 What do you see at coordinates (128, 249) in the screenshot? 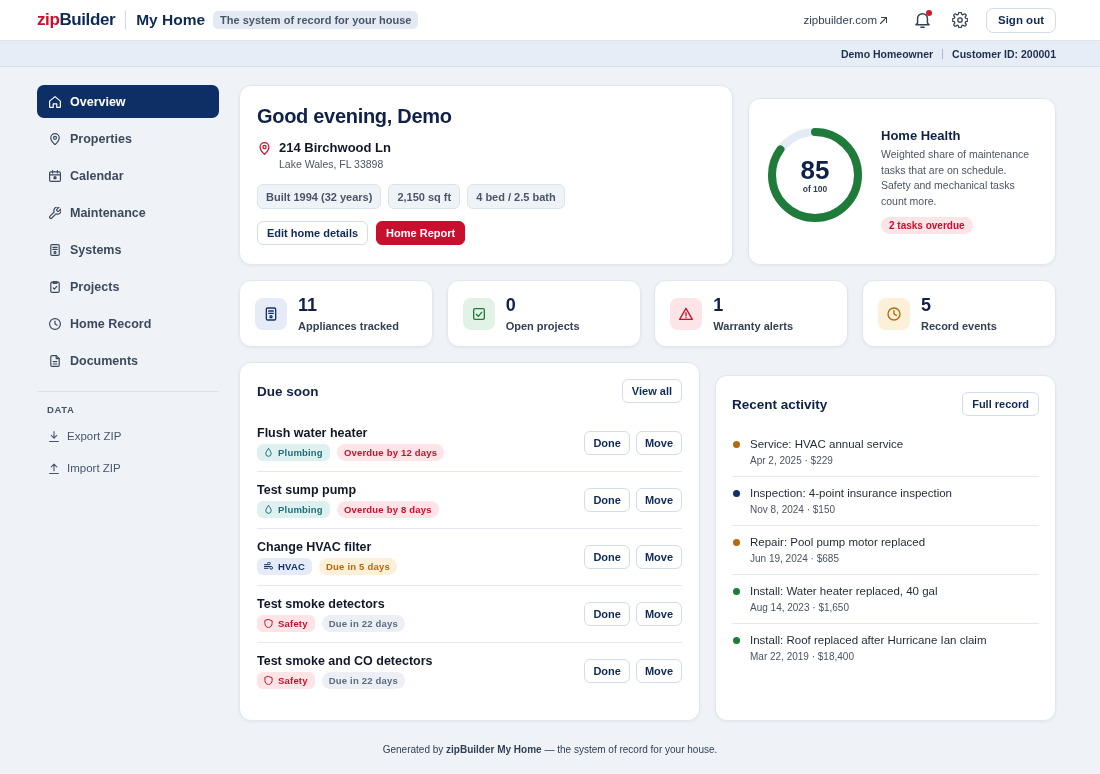
I see `nav-item: Systems` at bounding box center [128, 249].